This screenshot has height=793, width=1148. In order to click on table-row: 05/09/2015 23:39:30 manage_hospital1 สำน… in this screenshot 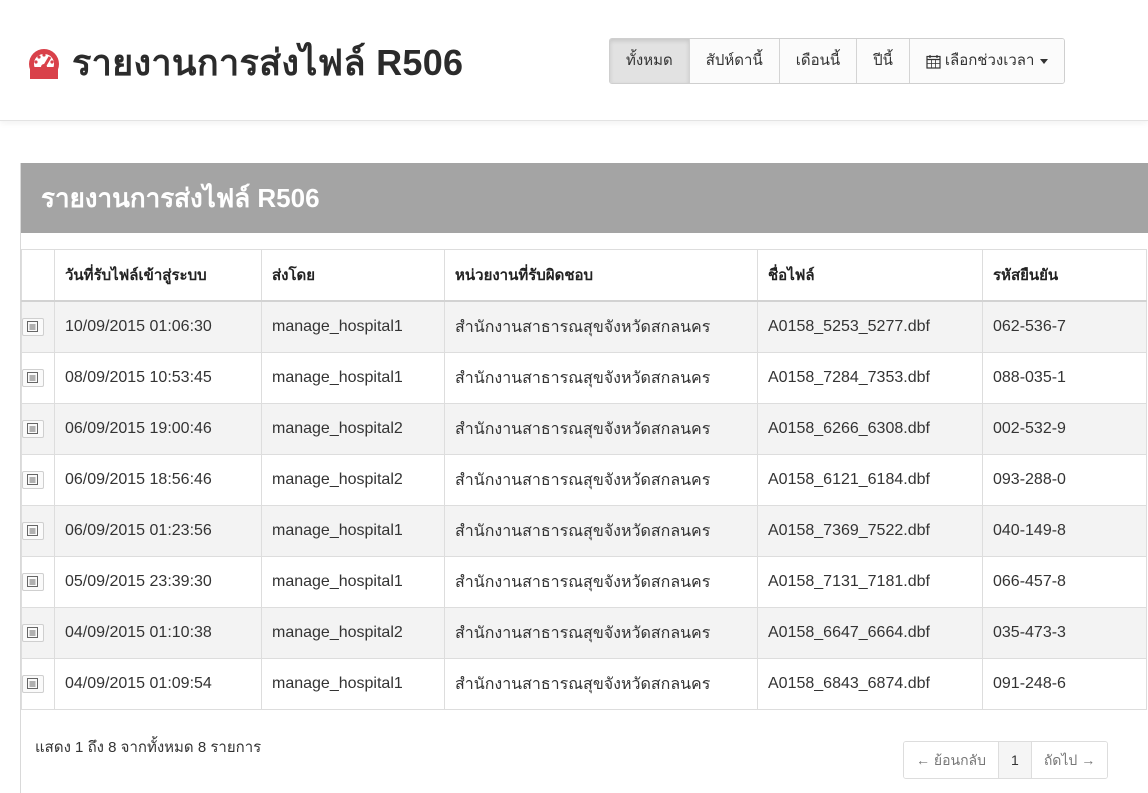, I will do `click(584, 582)`.